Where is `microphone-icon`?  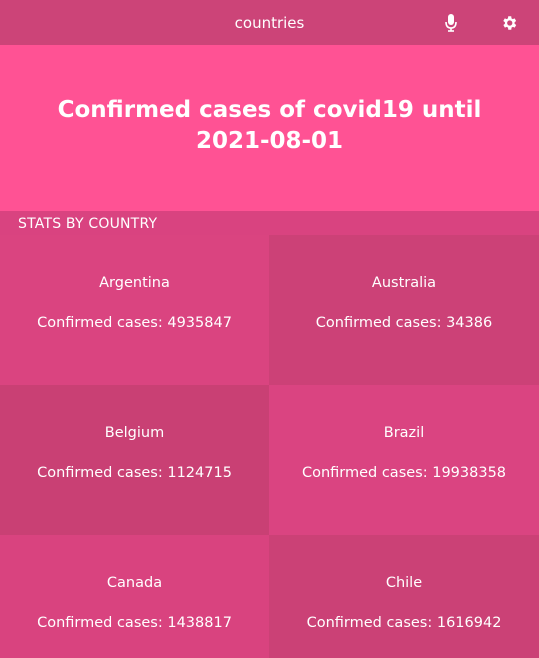
microphone-icon is located at coordinates (451, 23).